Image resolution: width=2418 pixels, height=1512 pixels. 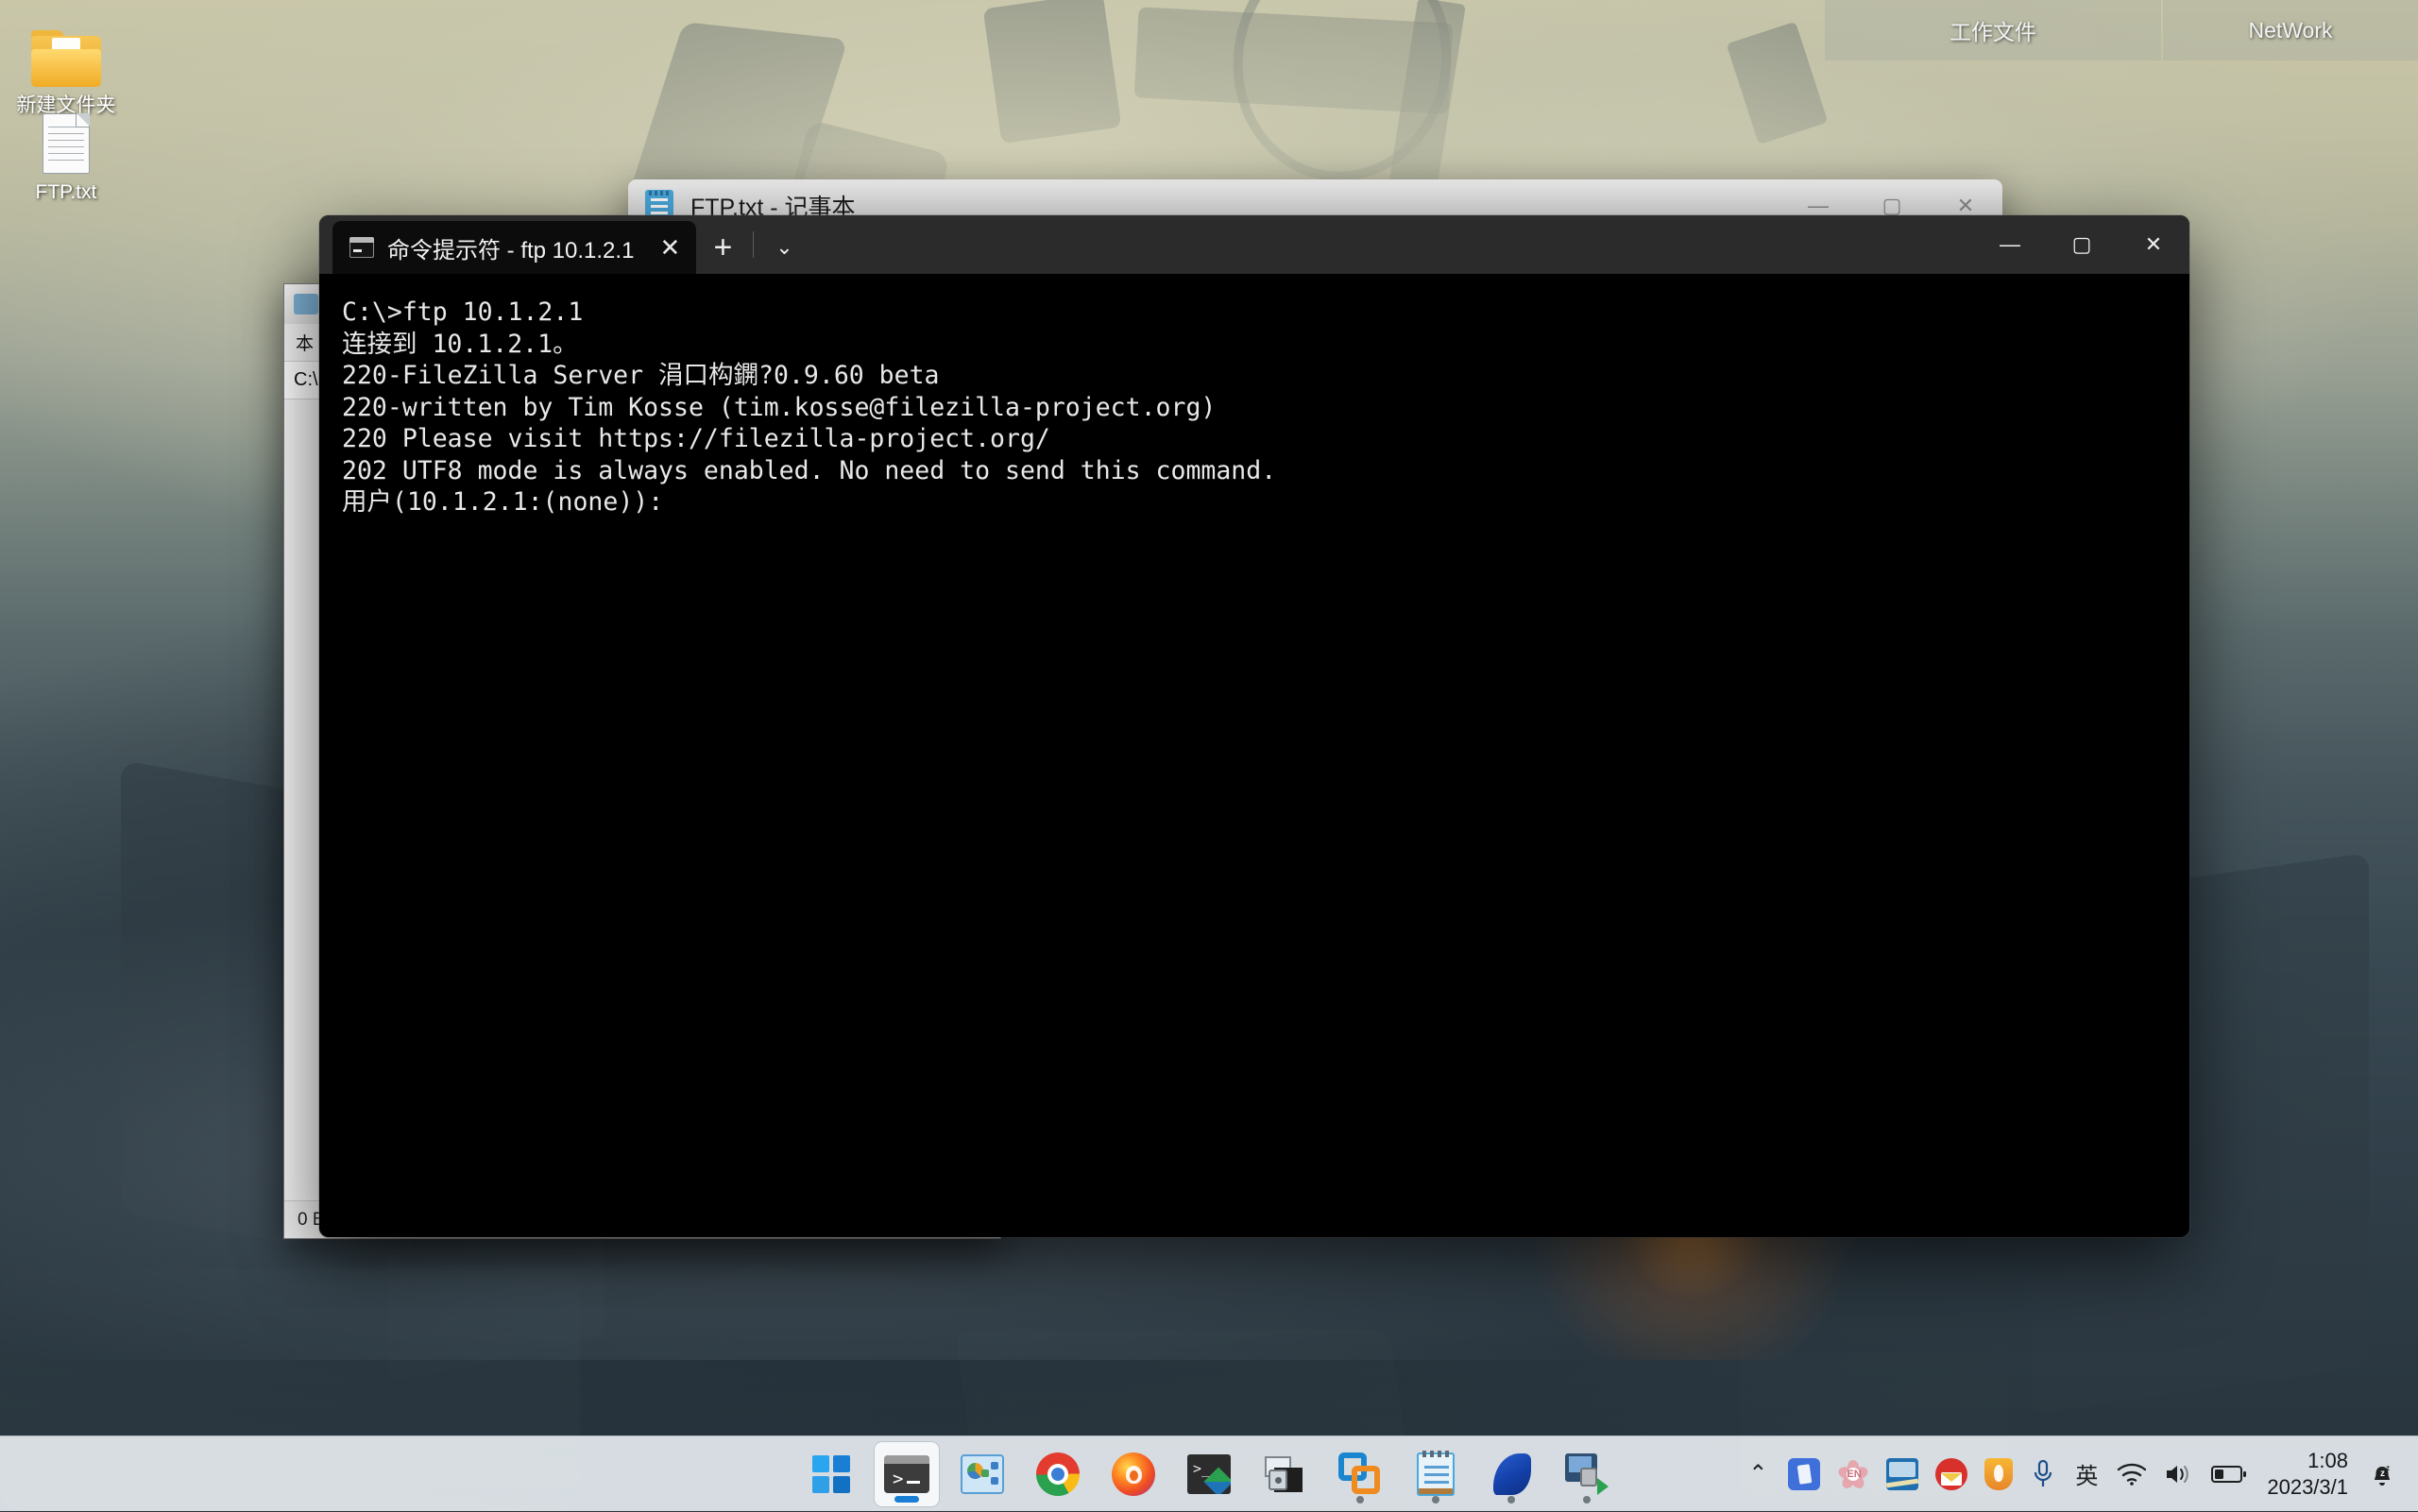 I want to click on bell-dnd-icon: z z, so click(x=2382, y=1474).